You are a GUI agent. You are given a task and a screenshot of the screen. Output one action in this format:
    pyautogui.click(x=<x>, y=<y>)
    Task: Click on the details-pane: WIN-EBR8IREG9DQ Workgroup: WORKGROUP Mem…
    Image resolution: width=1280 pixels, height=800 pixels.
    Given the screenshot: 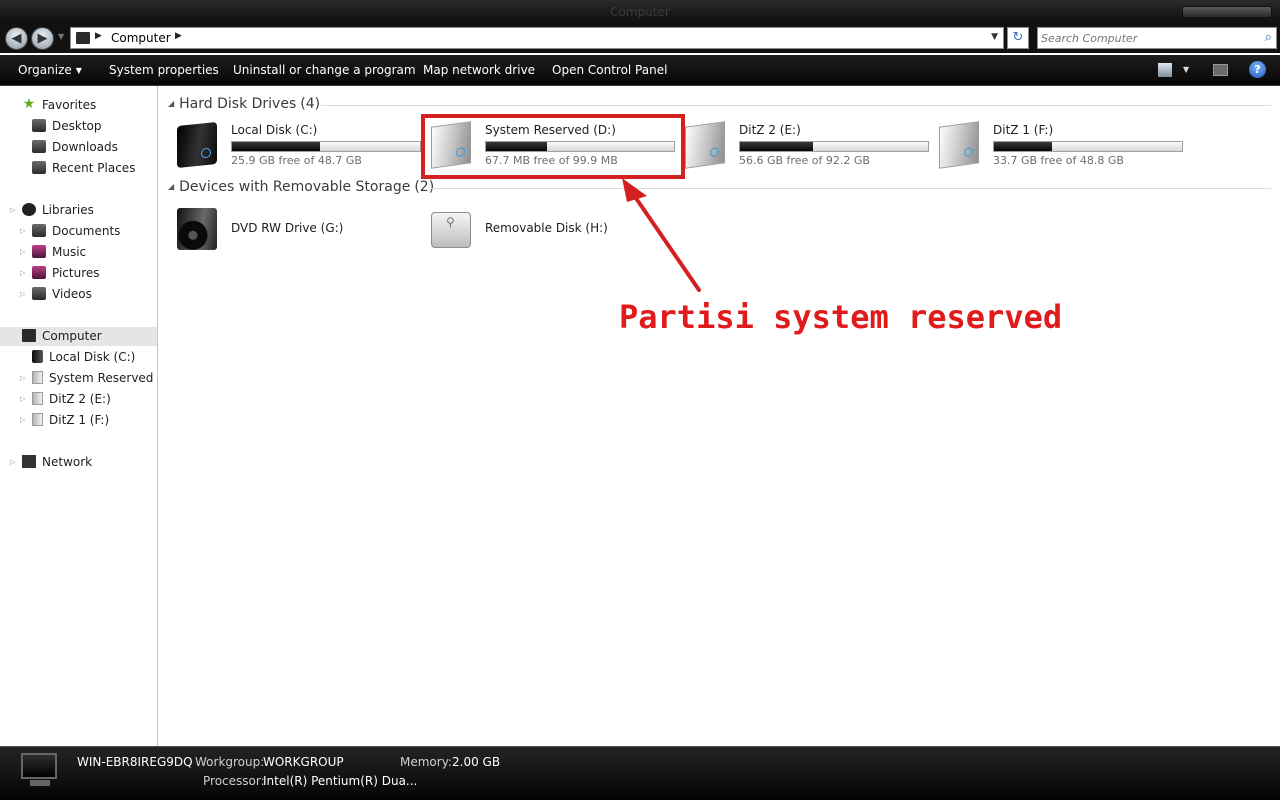 What is the action you would take?
    pyautogui.click(x=640, y=773)
    